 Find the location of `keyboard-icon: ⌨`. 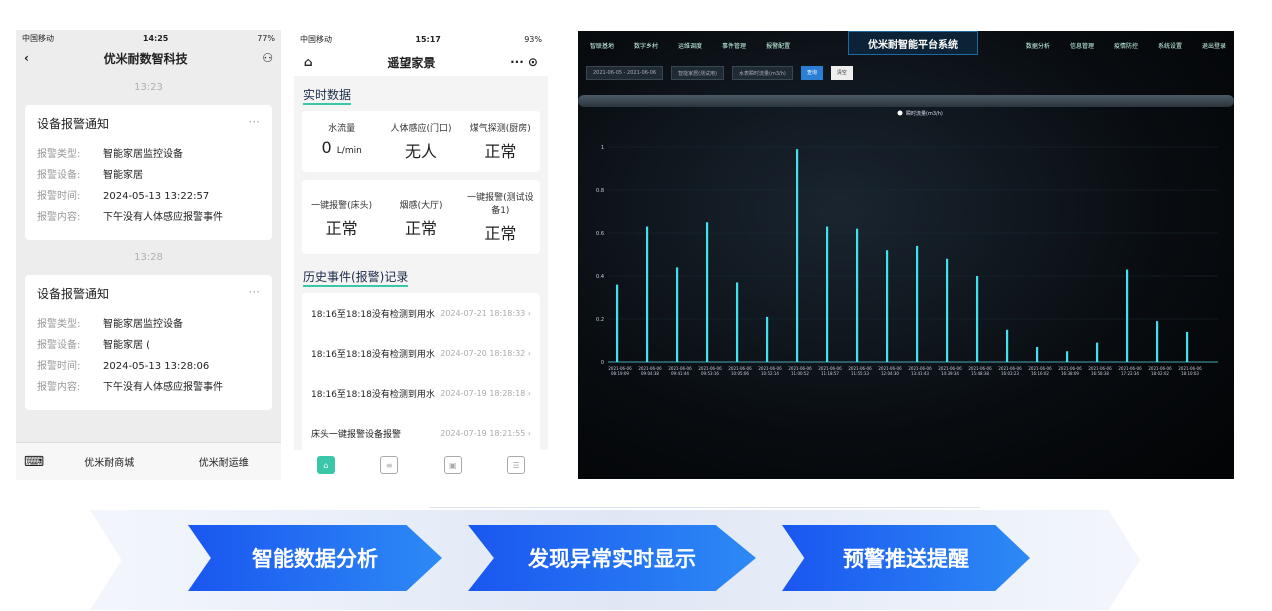

keyboard-icon: ⌨ is located at coordinates (34, 462).